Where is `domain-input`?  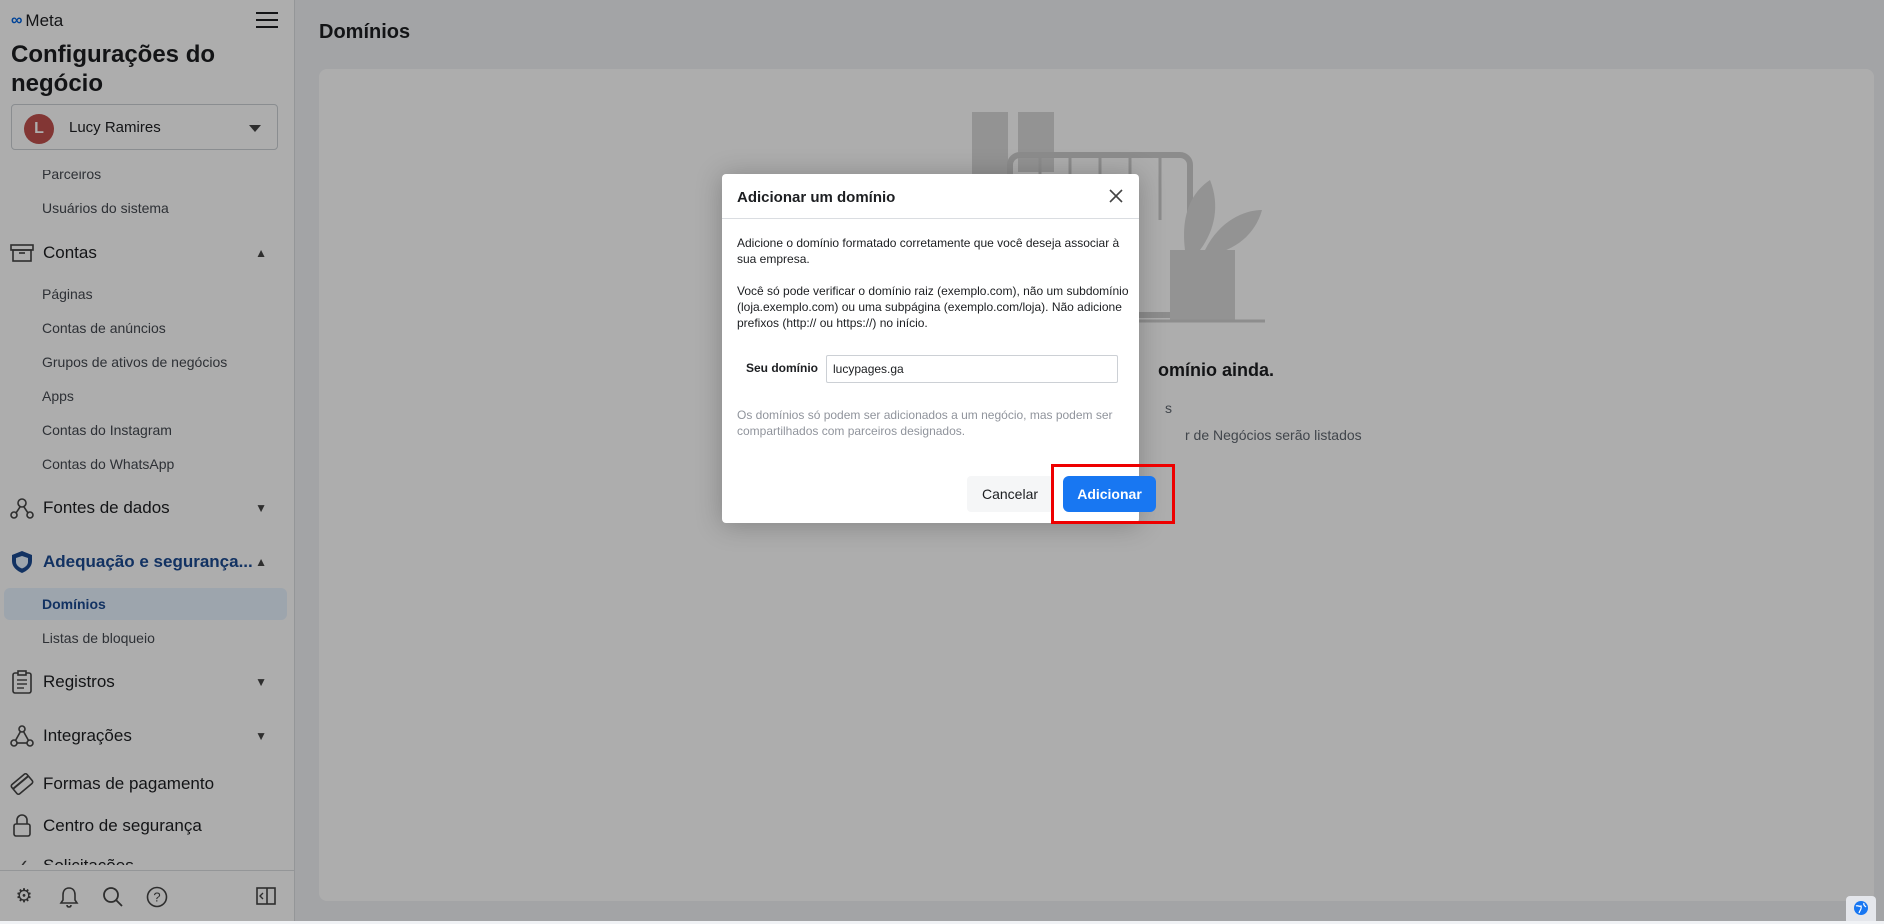
domain-input is located at coordinates (972, 369).